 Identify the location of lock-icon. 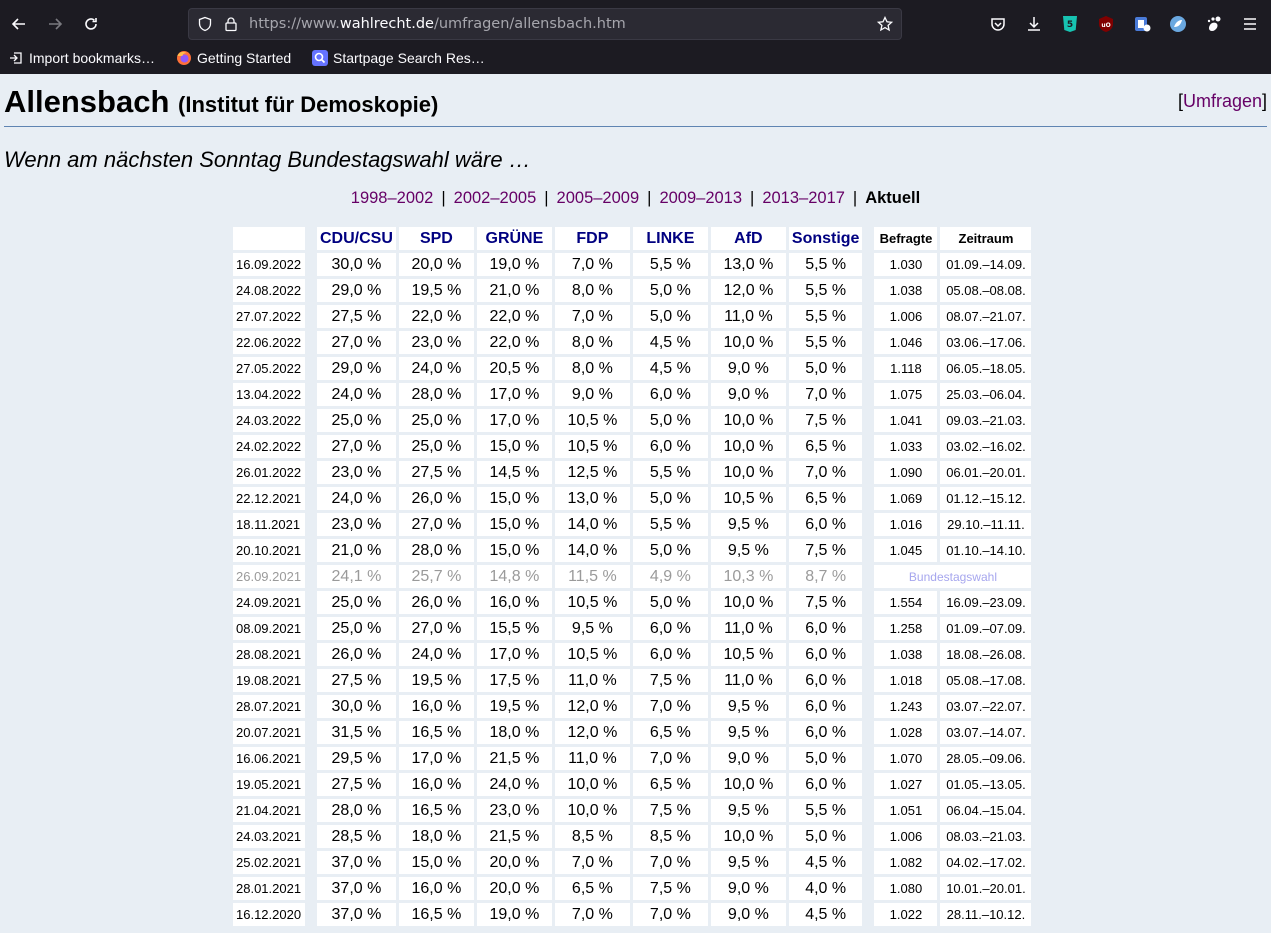
(231, 24).